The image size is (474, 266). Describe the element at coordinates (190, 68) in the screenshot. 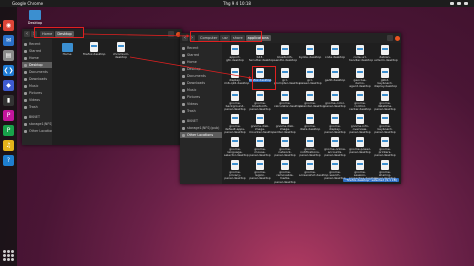

I see `arrow-file` at that location.